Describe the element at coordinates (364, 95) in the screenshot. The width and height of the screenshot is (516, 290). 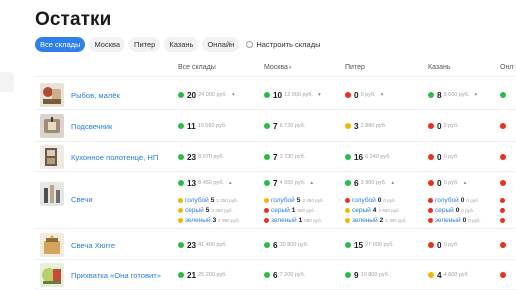
I see `stock-cell: 00 руб. ▾` at that location.